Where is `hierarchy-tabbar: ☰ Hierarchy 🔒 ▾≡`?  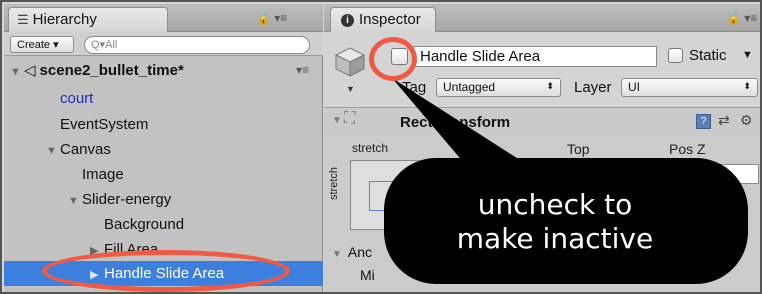
hierarchy-tabbar: ☰ Hierarchy 🔒 ▾≡ is located at coordinates (163, 18).